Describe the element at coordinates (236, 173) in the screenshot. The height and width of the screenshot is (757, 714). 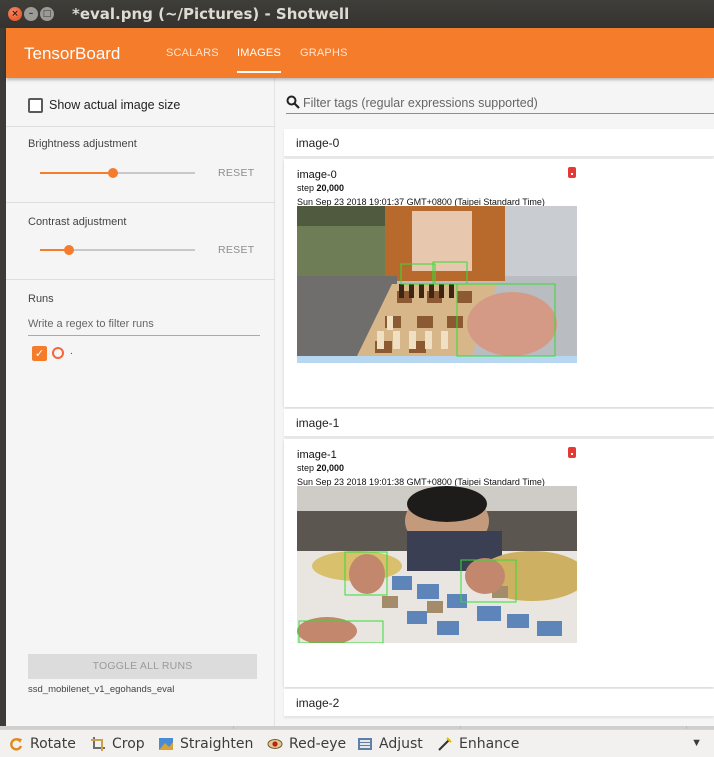
I see `brightness-reset-button: RESET` at that location.